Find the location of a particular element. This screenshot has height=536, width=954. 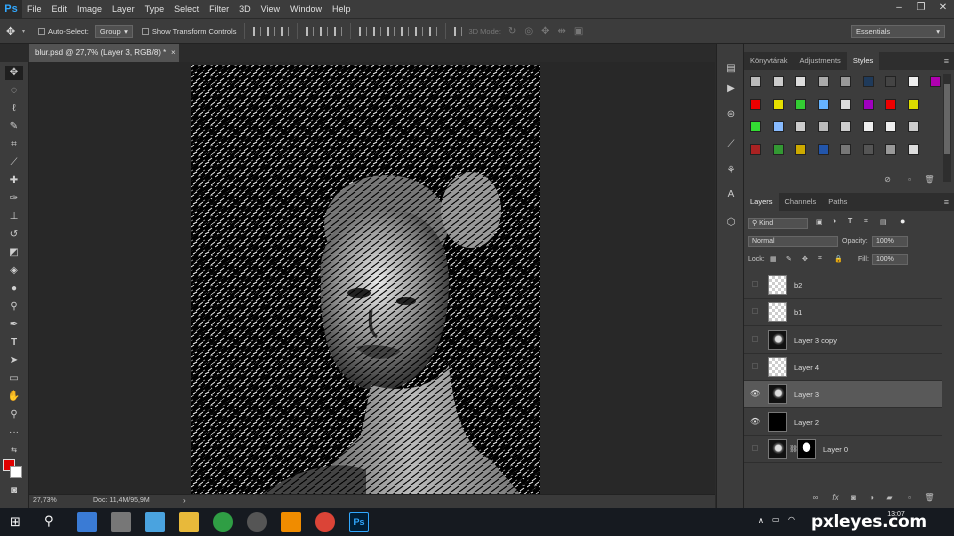

new-layer-icon: ▫ is located at coordinates (909, 497).